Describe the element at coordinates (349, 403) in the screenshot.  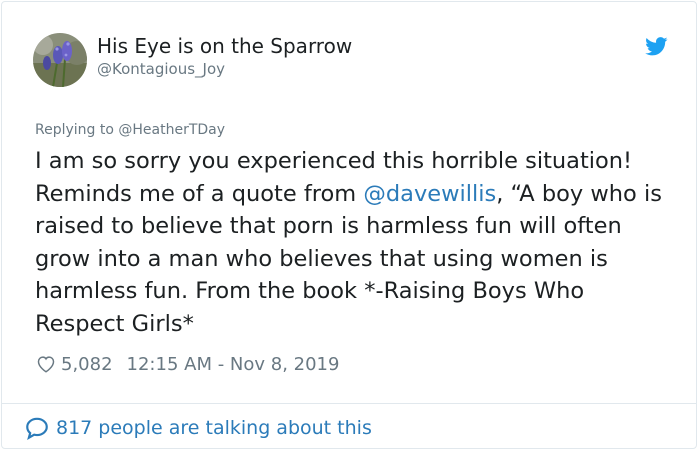
I see `divider` at that location.